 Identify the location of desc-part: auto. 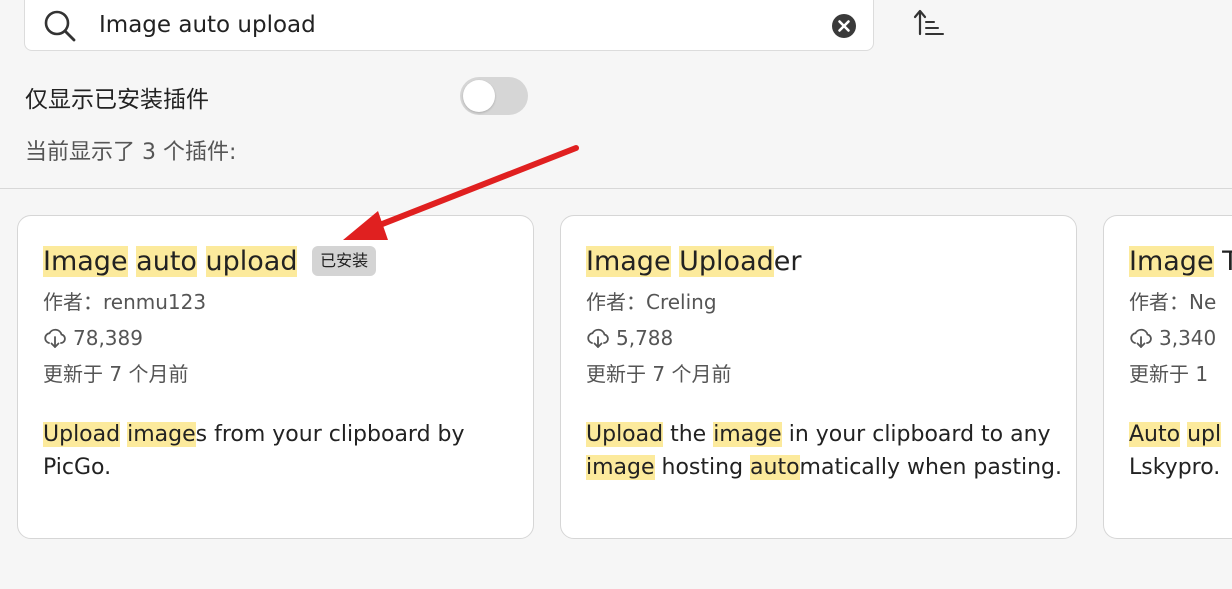
(775, 467).